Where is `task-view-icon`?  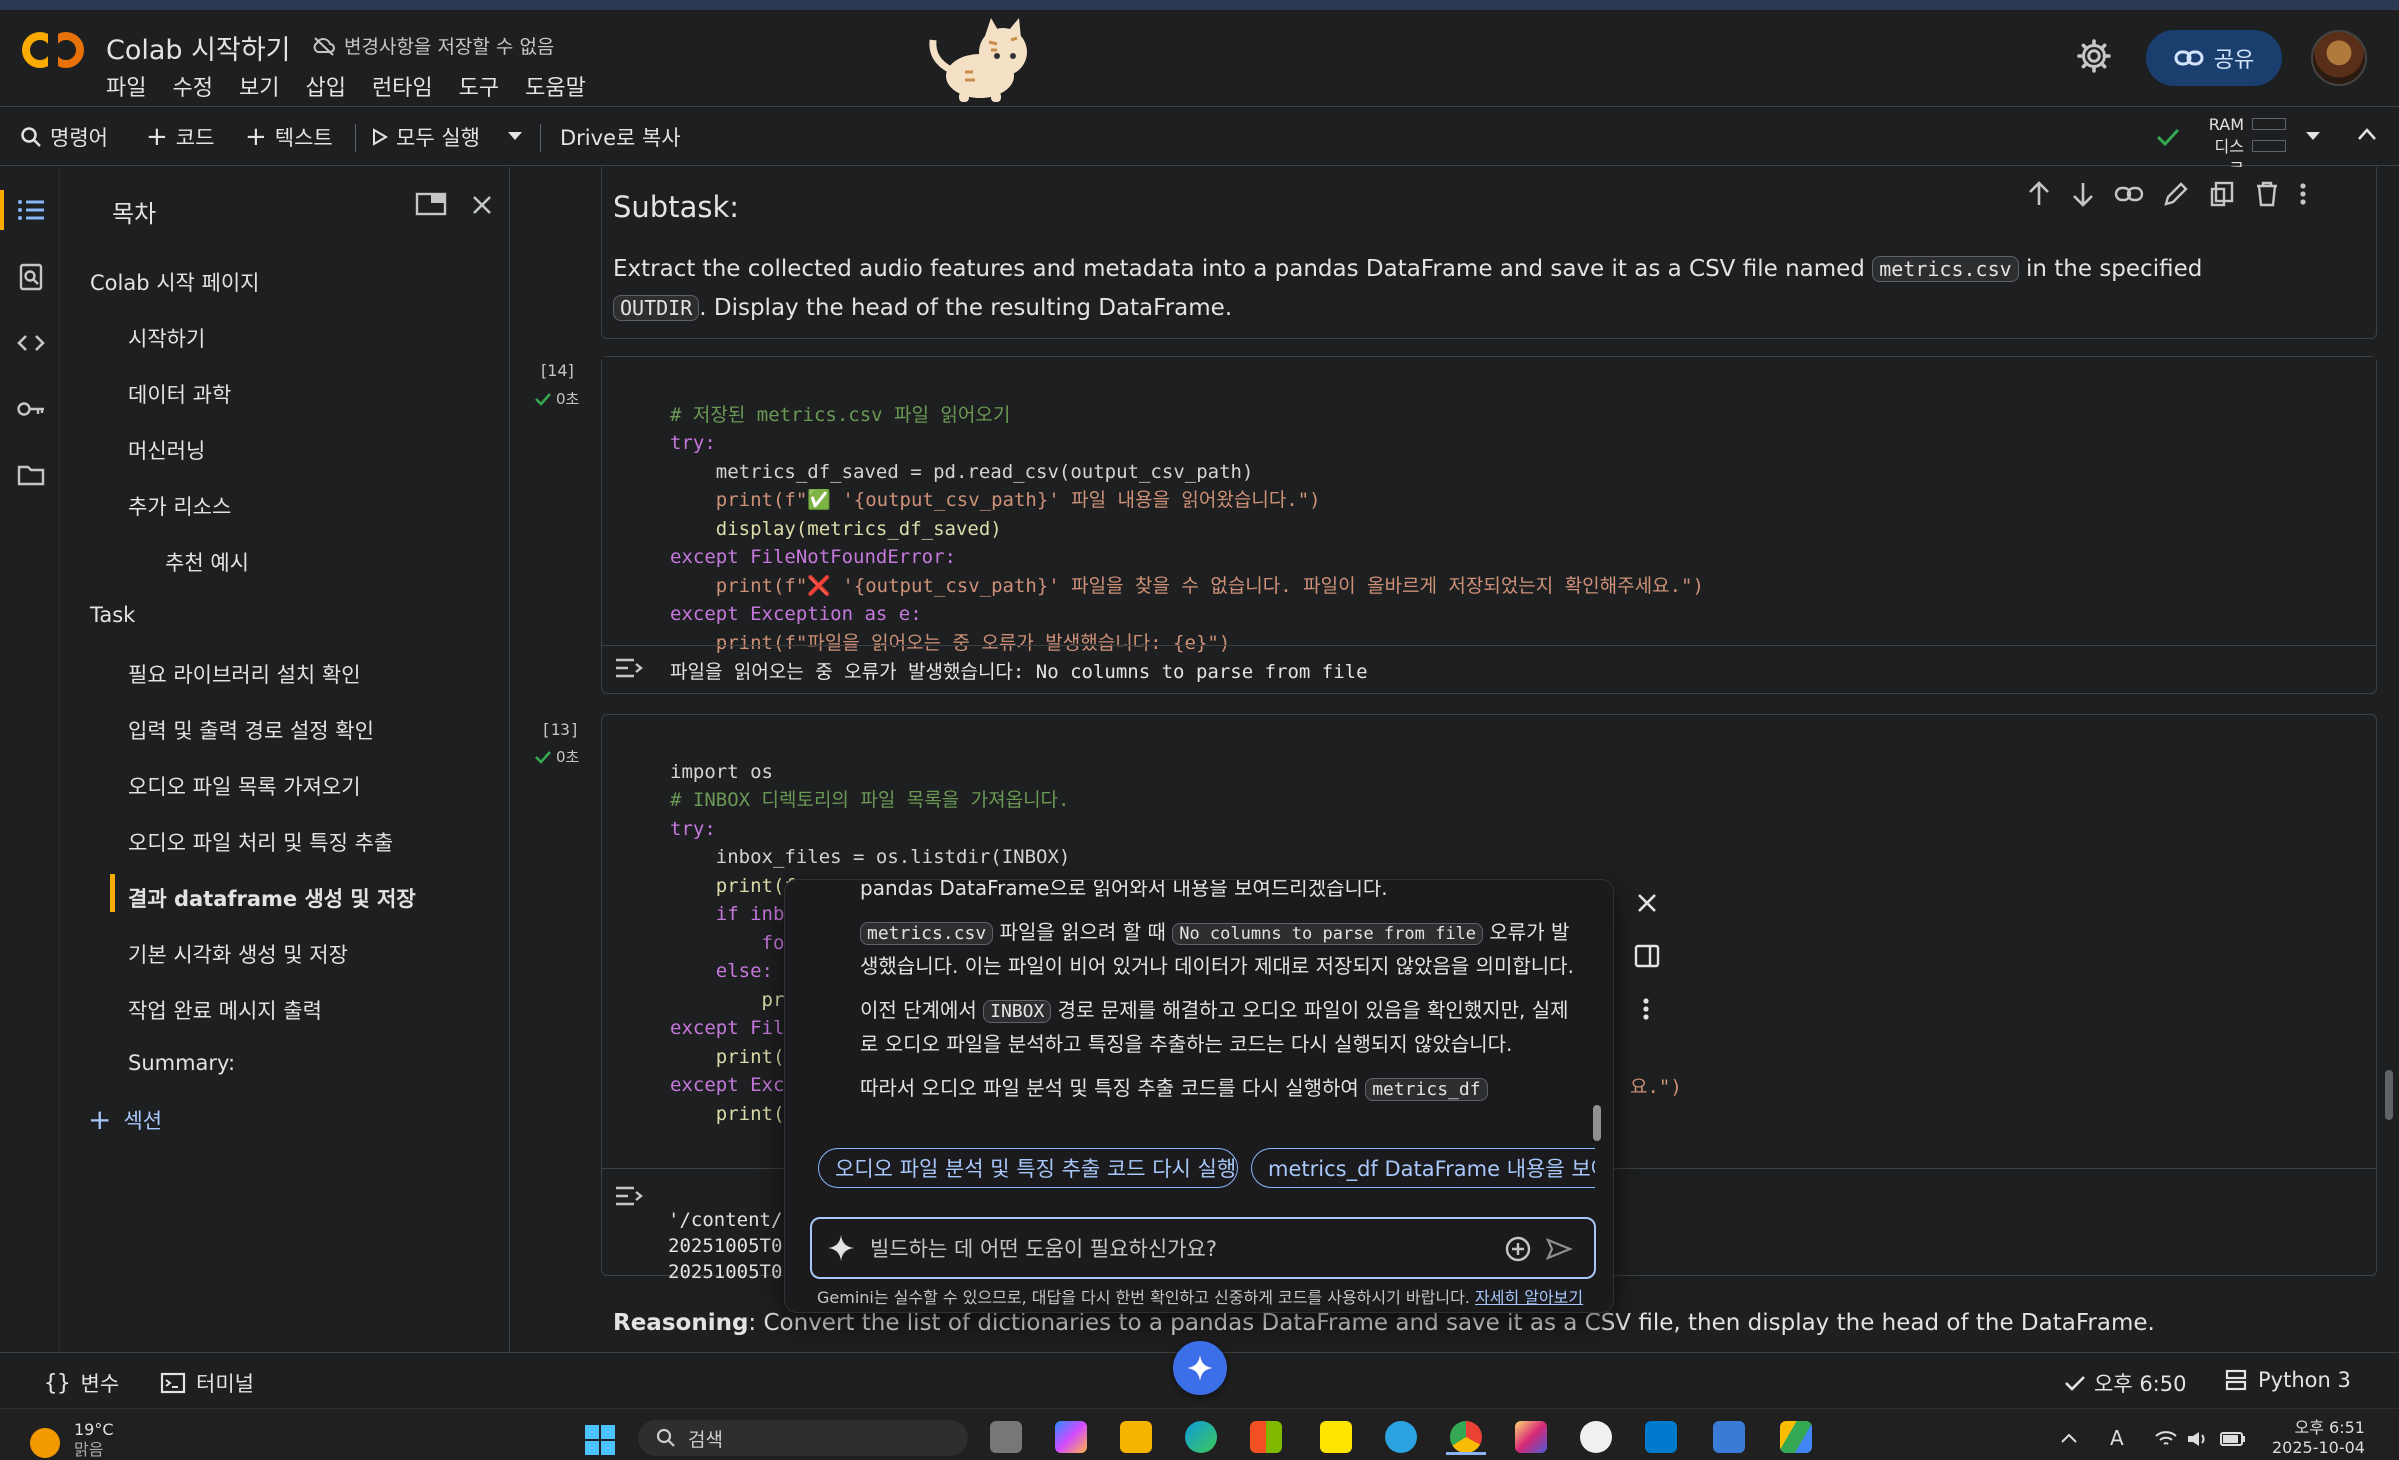 task-view-icon is located at coordinates (1006, 1437).